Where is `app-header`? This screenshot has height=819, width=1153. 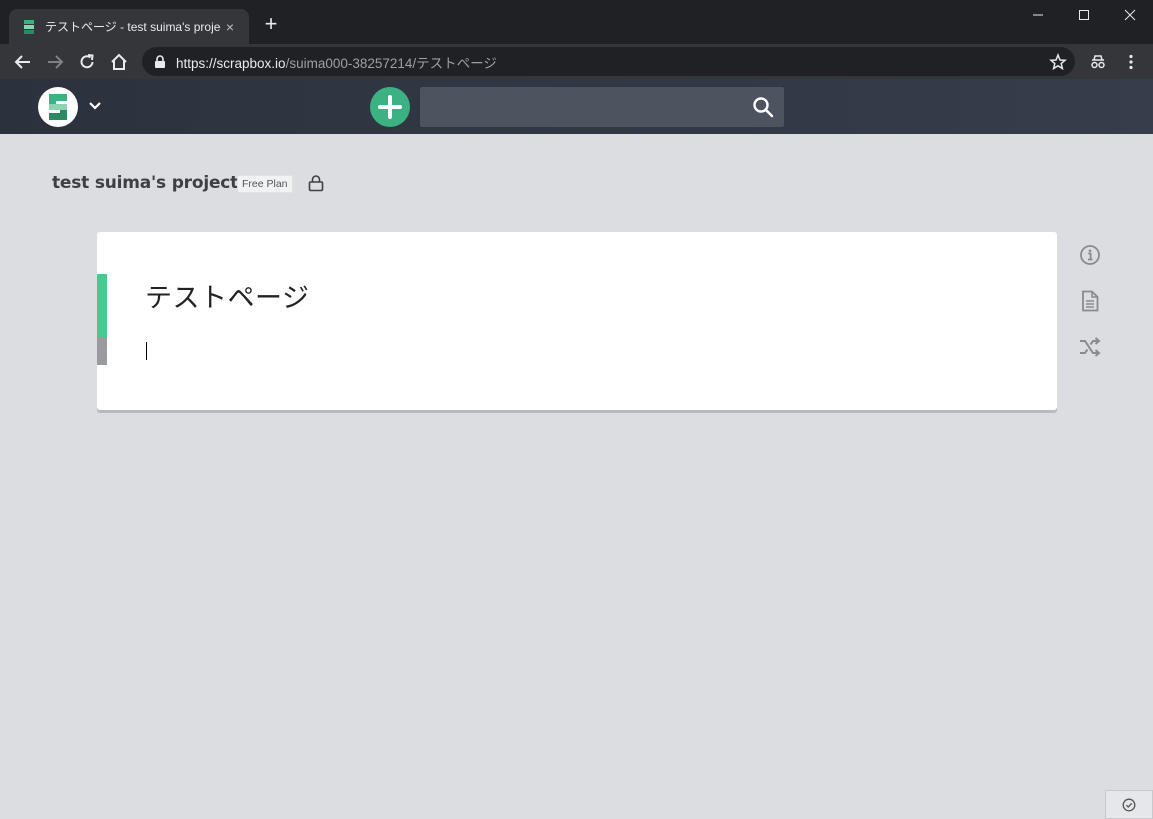
app-header is located at coordinates (576, 106).